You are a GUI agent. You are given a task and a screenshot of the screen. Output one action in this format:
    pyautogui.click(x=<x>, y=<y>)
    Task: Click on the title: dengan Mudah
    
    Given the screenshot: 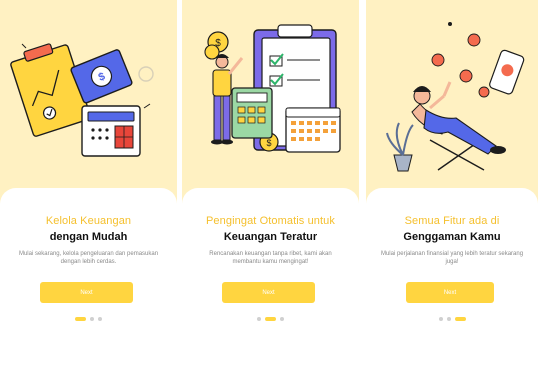 What is the action you would take?
    pyautogui.click(x=88, y=237)
    